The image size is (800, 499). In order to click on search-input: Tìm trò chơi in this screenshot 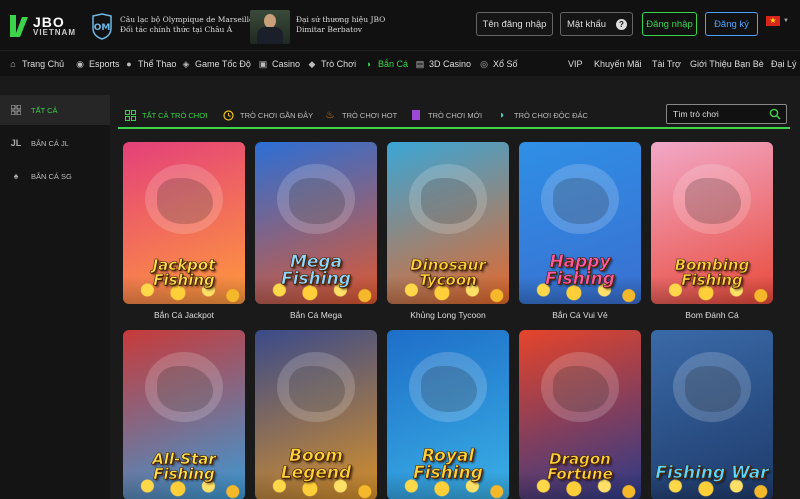, I will do `click(726, 114)`.